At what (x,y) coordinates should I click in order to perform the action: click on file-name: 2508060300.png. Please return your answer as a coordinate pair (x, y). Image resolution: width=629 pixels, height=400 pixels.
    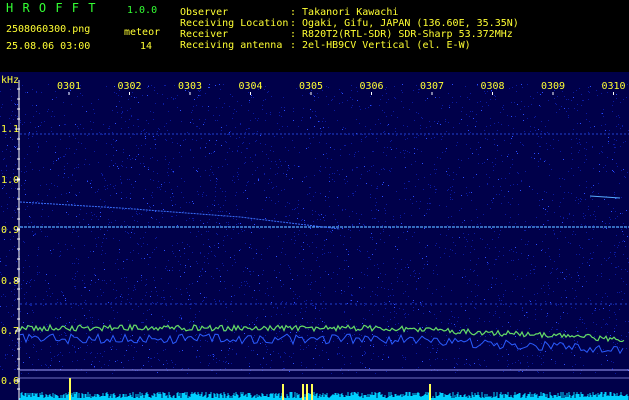
    Looking at the image, I should click on (48, 29).